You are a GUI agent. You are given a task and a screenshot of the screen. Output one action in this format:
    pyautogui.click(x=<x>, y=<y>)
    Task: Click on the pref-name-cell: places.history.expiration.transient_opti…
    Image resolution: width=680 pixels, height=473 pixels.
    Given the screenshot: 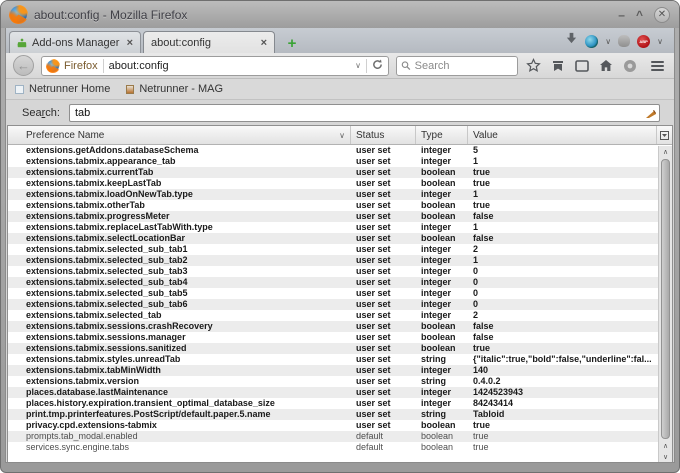 What is the action you would take?
    pyautogui.click(x=150, y=403)
    